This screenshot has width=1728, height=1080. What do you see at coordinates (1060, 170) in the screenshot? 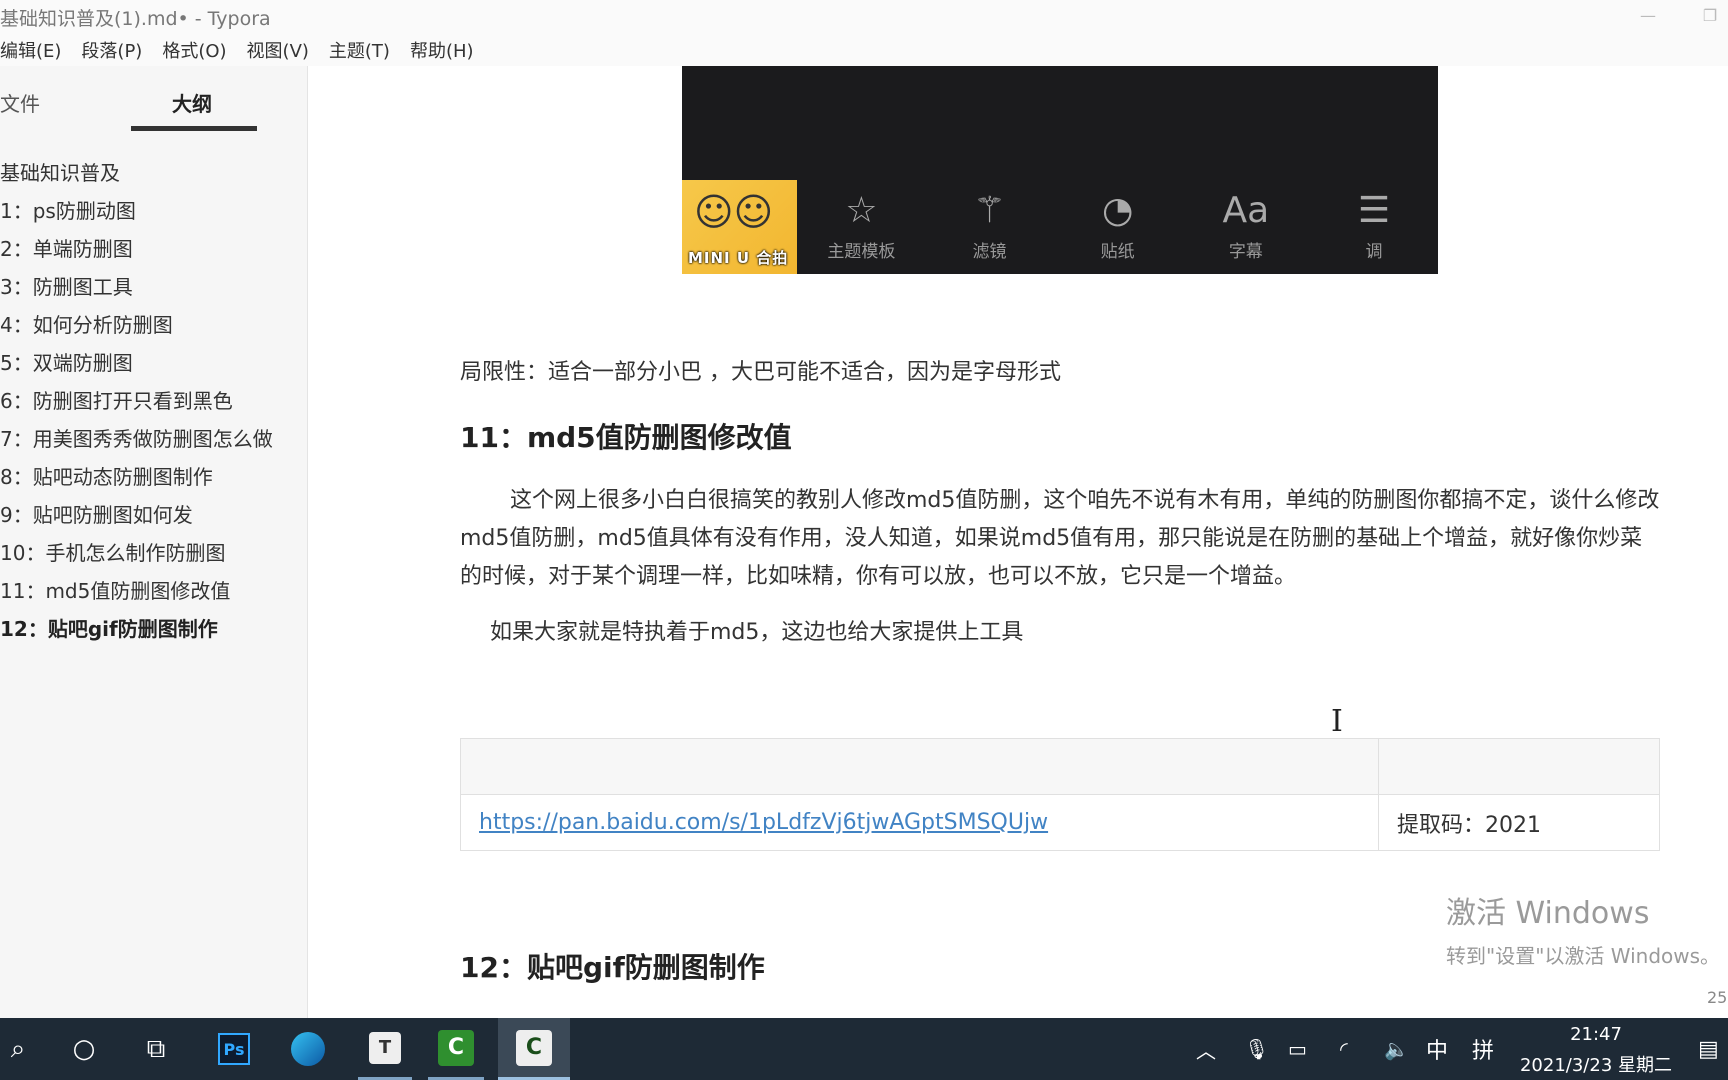
I see `embedded-screenshot-image: ☺☺ MINI U 合拍 ☆ 主题模板 ⚚ 滤镜 ◔ 贴纸 Aa 字幕 ☰ 调` at bounding box center [1060, 170].